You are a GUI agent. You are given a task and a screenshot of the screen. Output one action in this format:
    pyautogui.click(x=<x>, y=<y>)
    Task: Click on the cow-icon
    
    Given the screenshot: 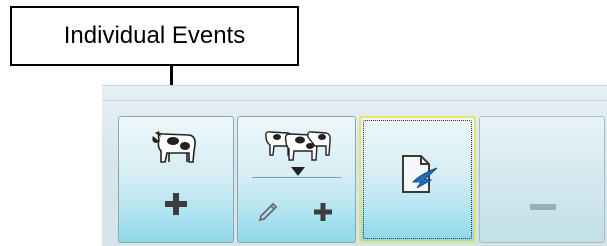 What is the action you would take?
    pyautogui.click(x=174, y=147)
    